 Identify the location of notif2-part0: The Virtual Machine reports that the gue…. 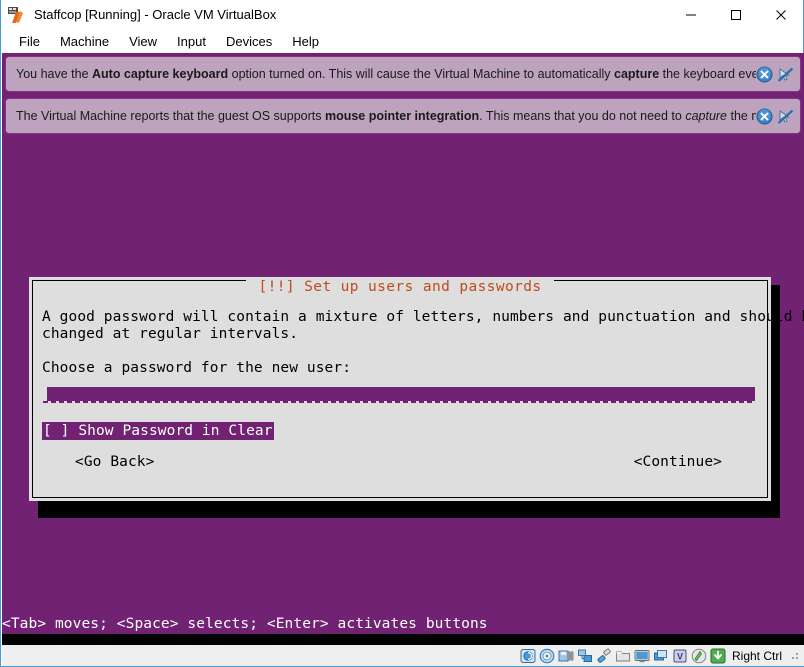
(170, 116).